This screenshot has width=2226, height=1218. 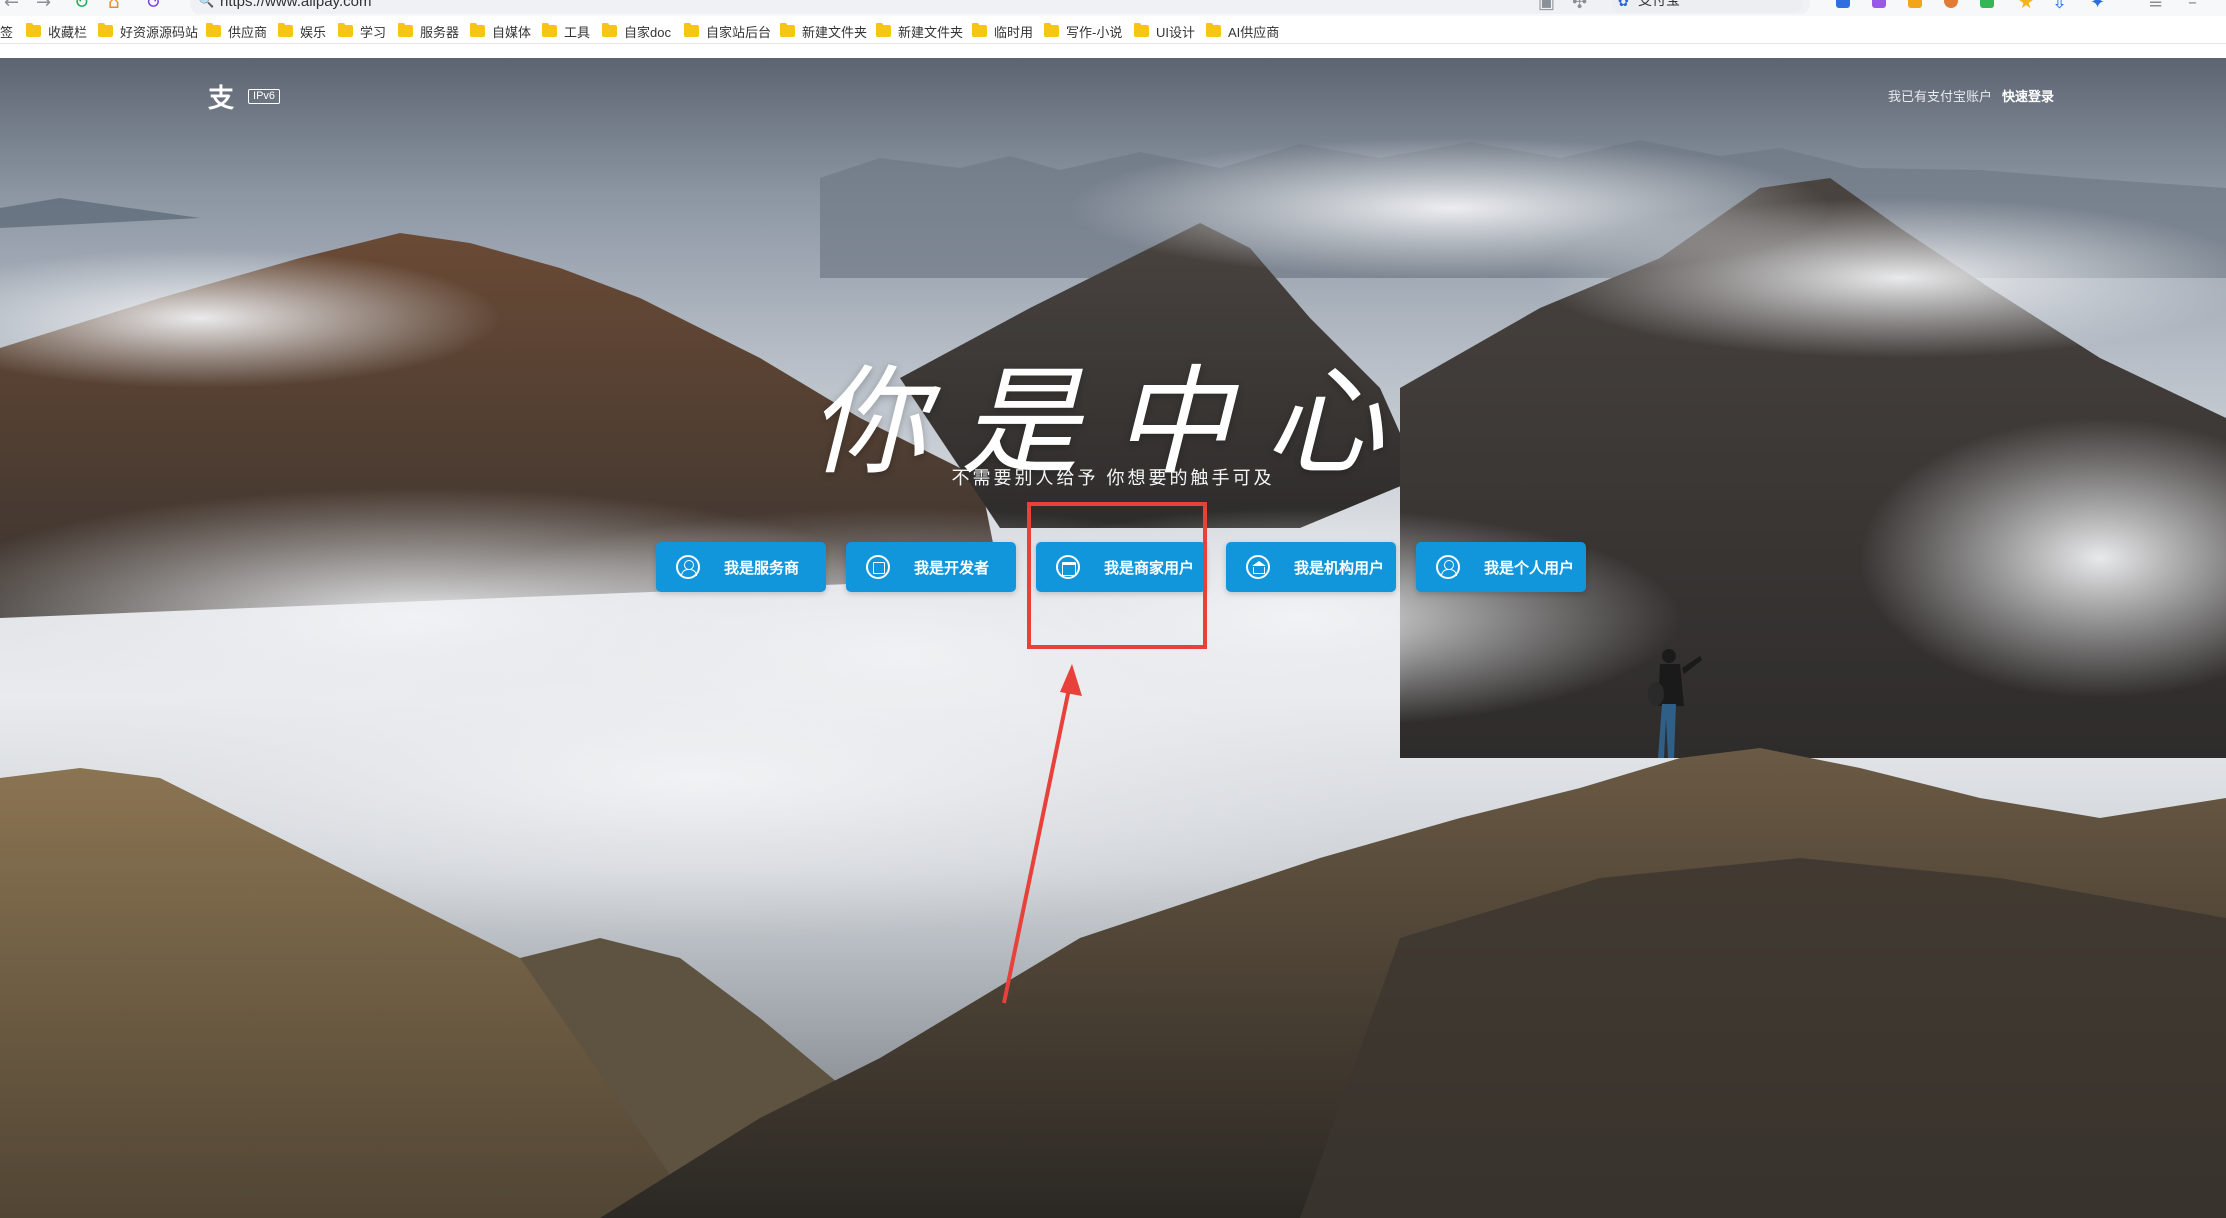 I want to click on bookmark-folder: 服务器, so click(x=428, y=31).